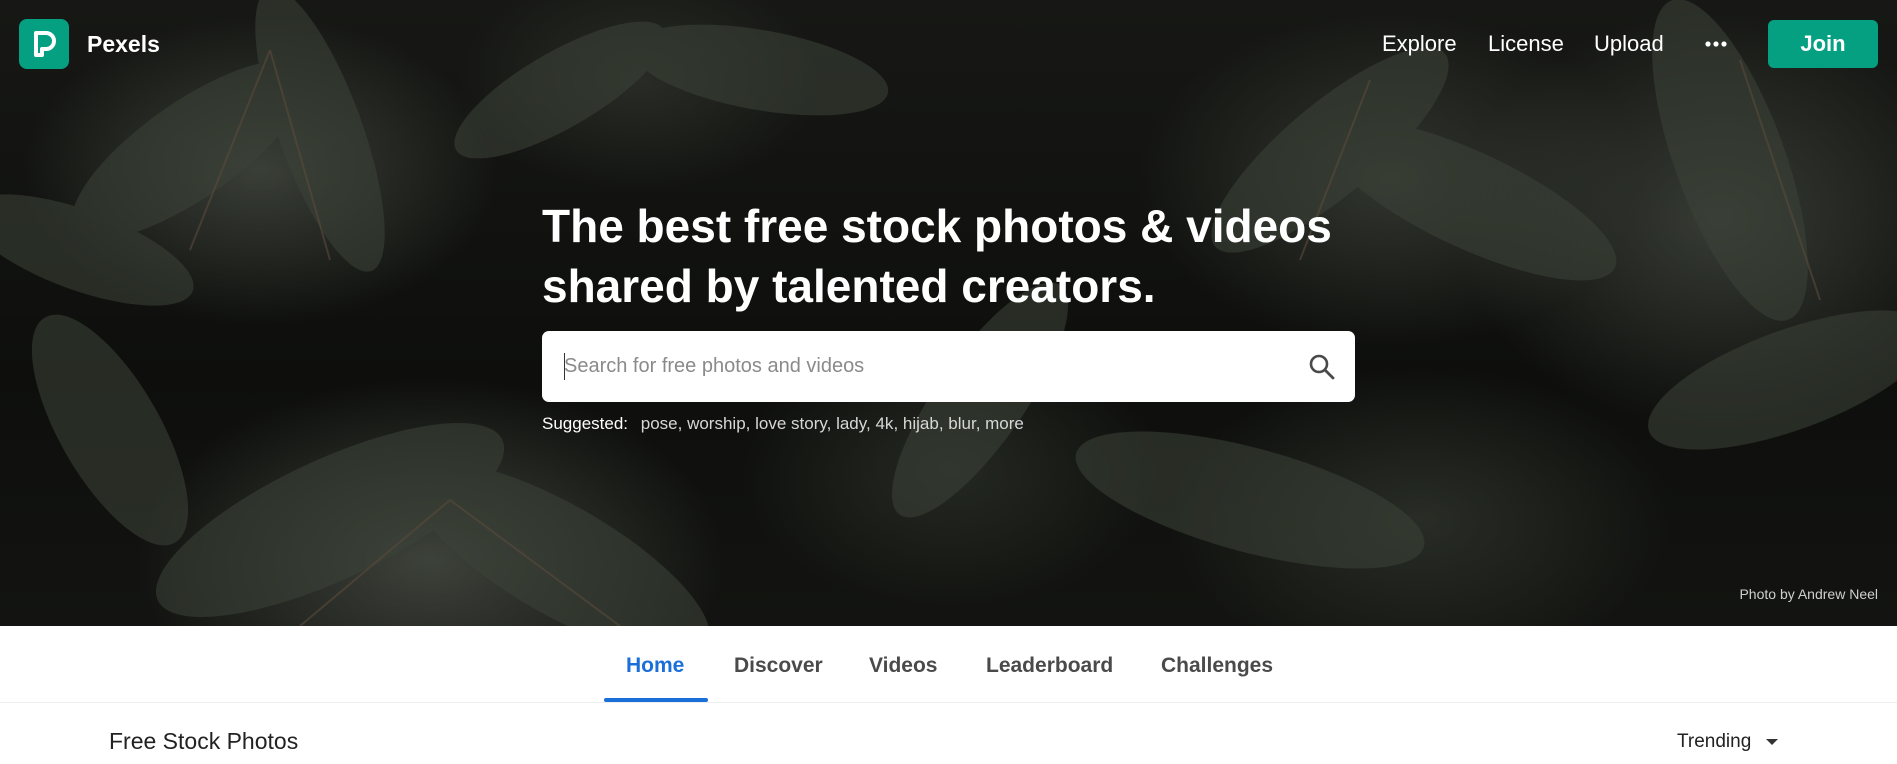 This screenshot has height=764, width=1897. What do you see at coordinates (659, 423) in the screenshot?
I see `suggested-tag: pose` at bounding box center [659, 423].